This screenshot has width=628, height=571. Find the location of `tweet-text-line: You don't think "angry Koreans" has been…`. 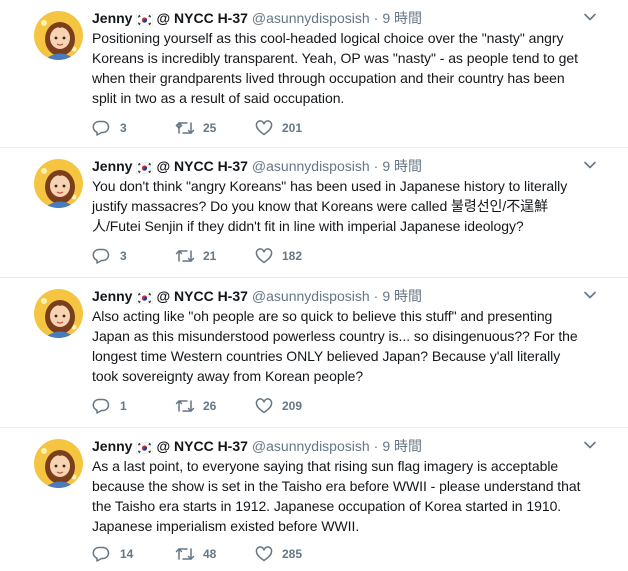

tweet-text-line: You don't think "angry Koreans" has been… is located at coordinates (330, 186).